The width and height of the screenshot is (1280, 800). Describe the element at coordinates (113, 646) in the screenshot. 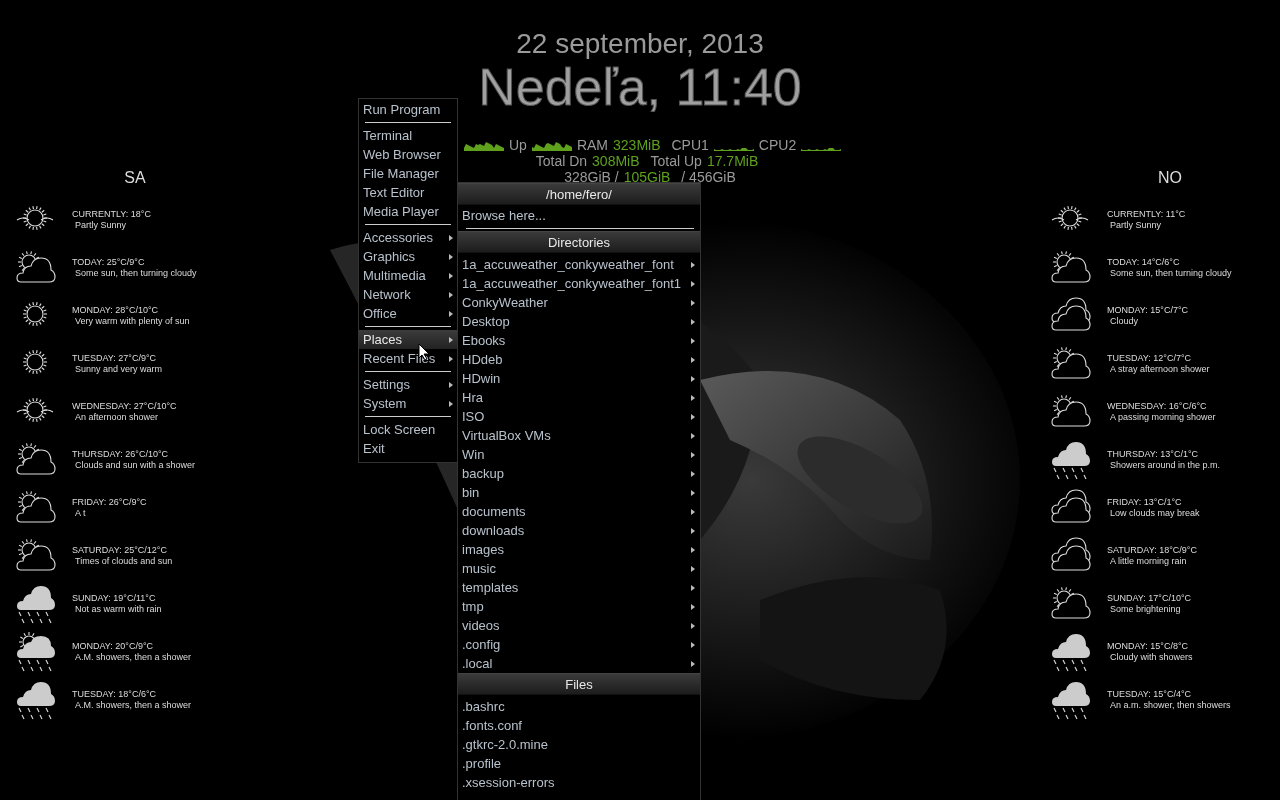

I see `forecast-heading: MONDAY: 20°C/9°C` at that location.